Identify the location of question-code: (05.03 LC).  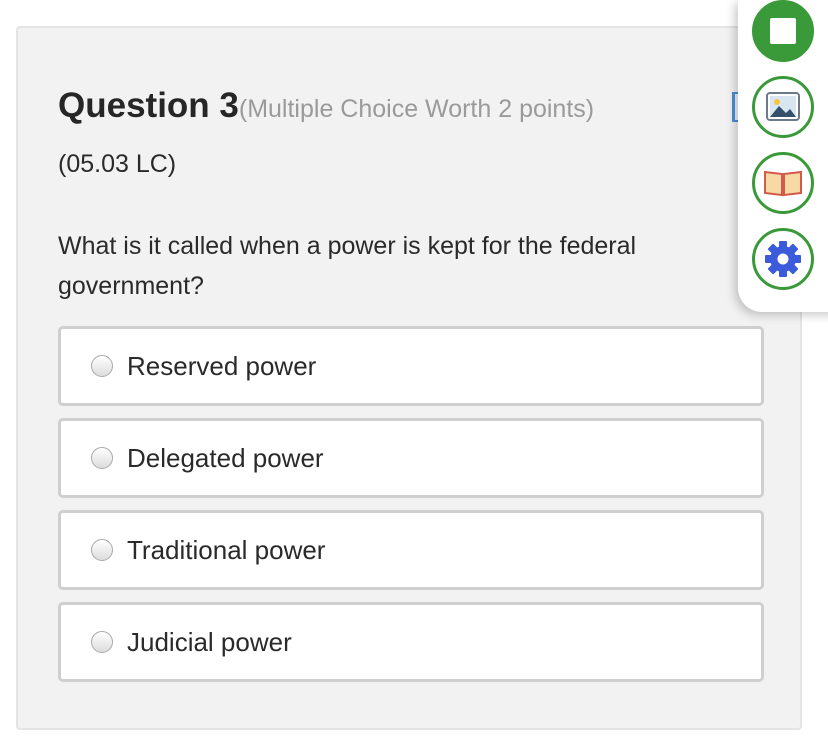
(117, 164).